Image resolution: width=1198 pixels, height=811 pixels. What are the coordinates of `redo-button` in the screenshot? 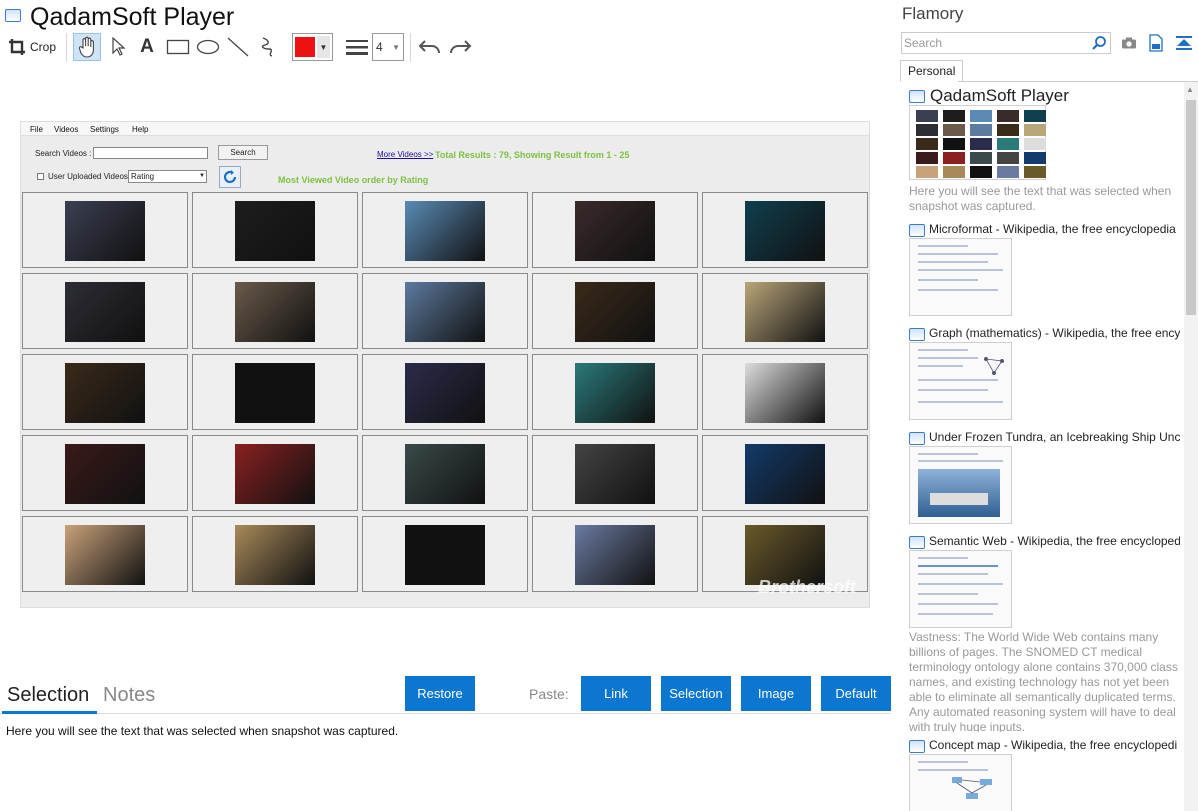 It's located at (460, 47).